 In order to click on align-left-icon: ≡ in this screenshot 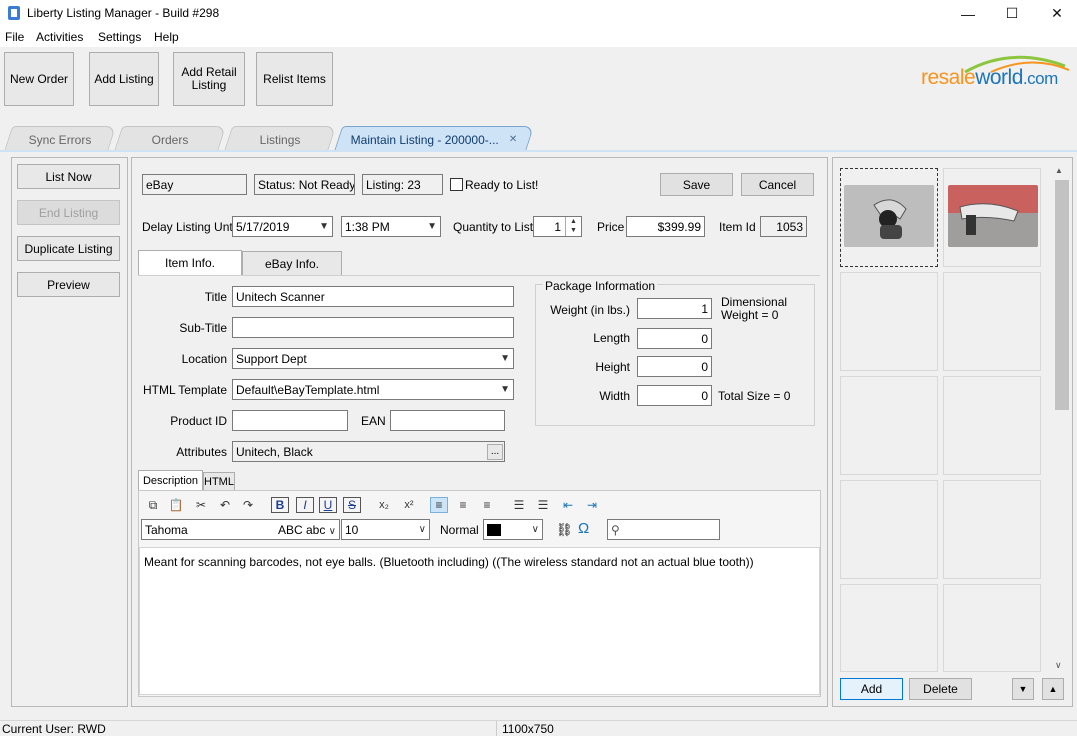, I will do `click(439, 505)`.